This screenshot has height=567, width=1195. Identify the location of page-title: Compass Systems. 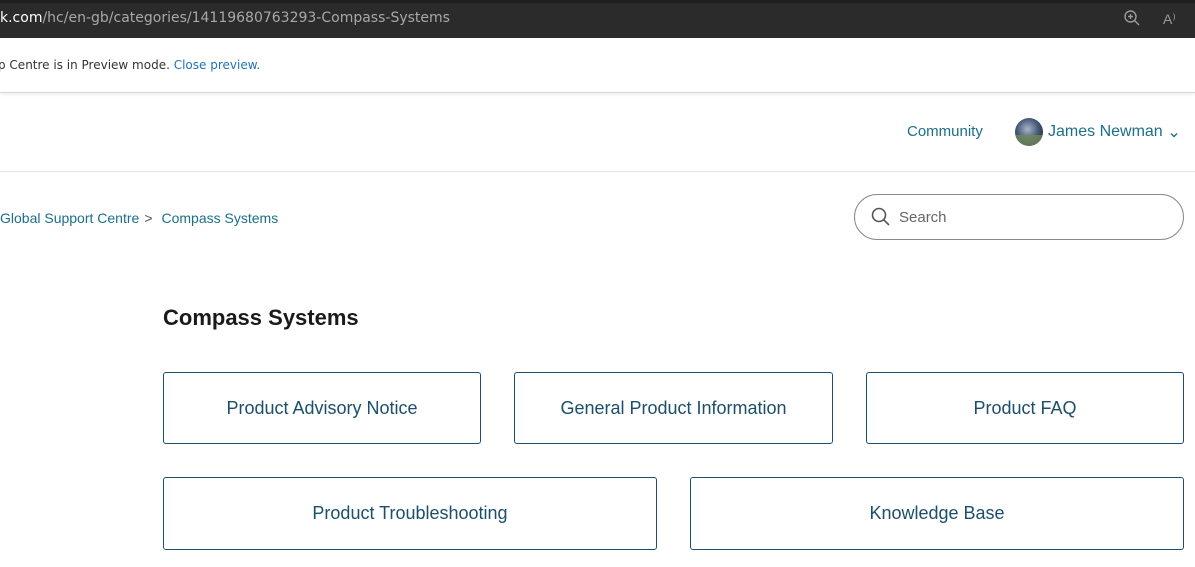
(261, 317).